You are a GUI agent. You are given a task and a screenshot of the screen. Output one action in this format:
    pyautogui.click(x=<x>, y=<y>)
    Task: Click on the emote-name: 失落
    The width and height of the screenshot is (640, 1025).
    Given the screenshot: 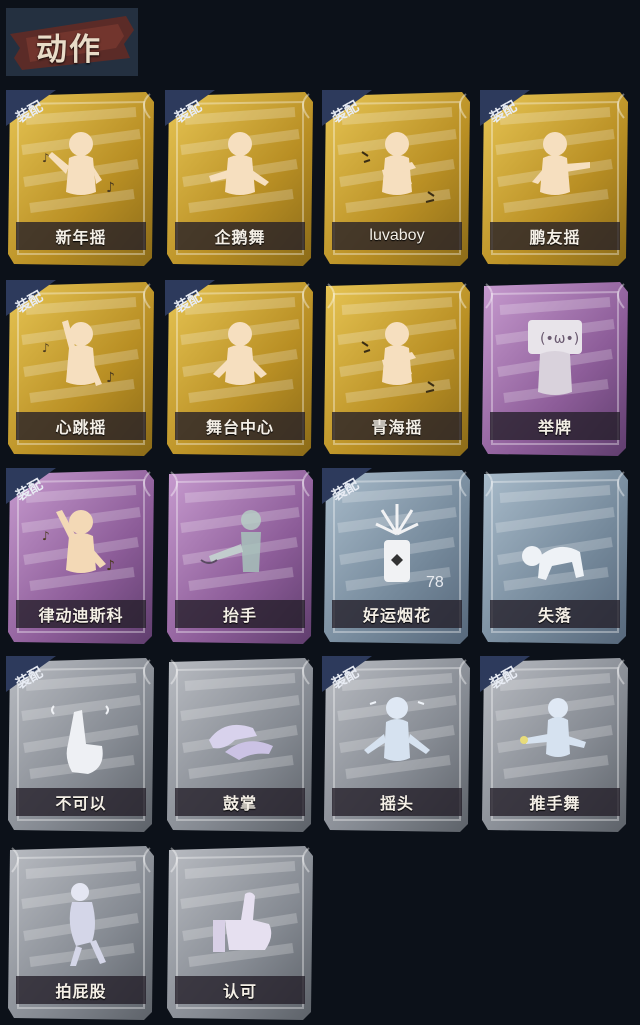 What is the action you would take?
    pyautogui.click(x=554, y=615)
    